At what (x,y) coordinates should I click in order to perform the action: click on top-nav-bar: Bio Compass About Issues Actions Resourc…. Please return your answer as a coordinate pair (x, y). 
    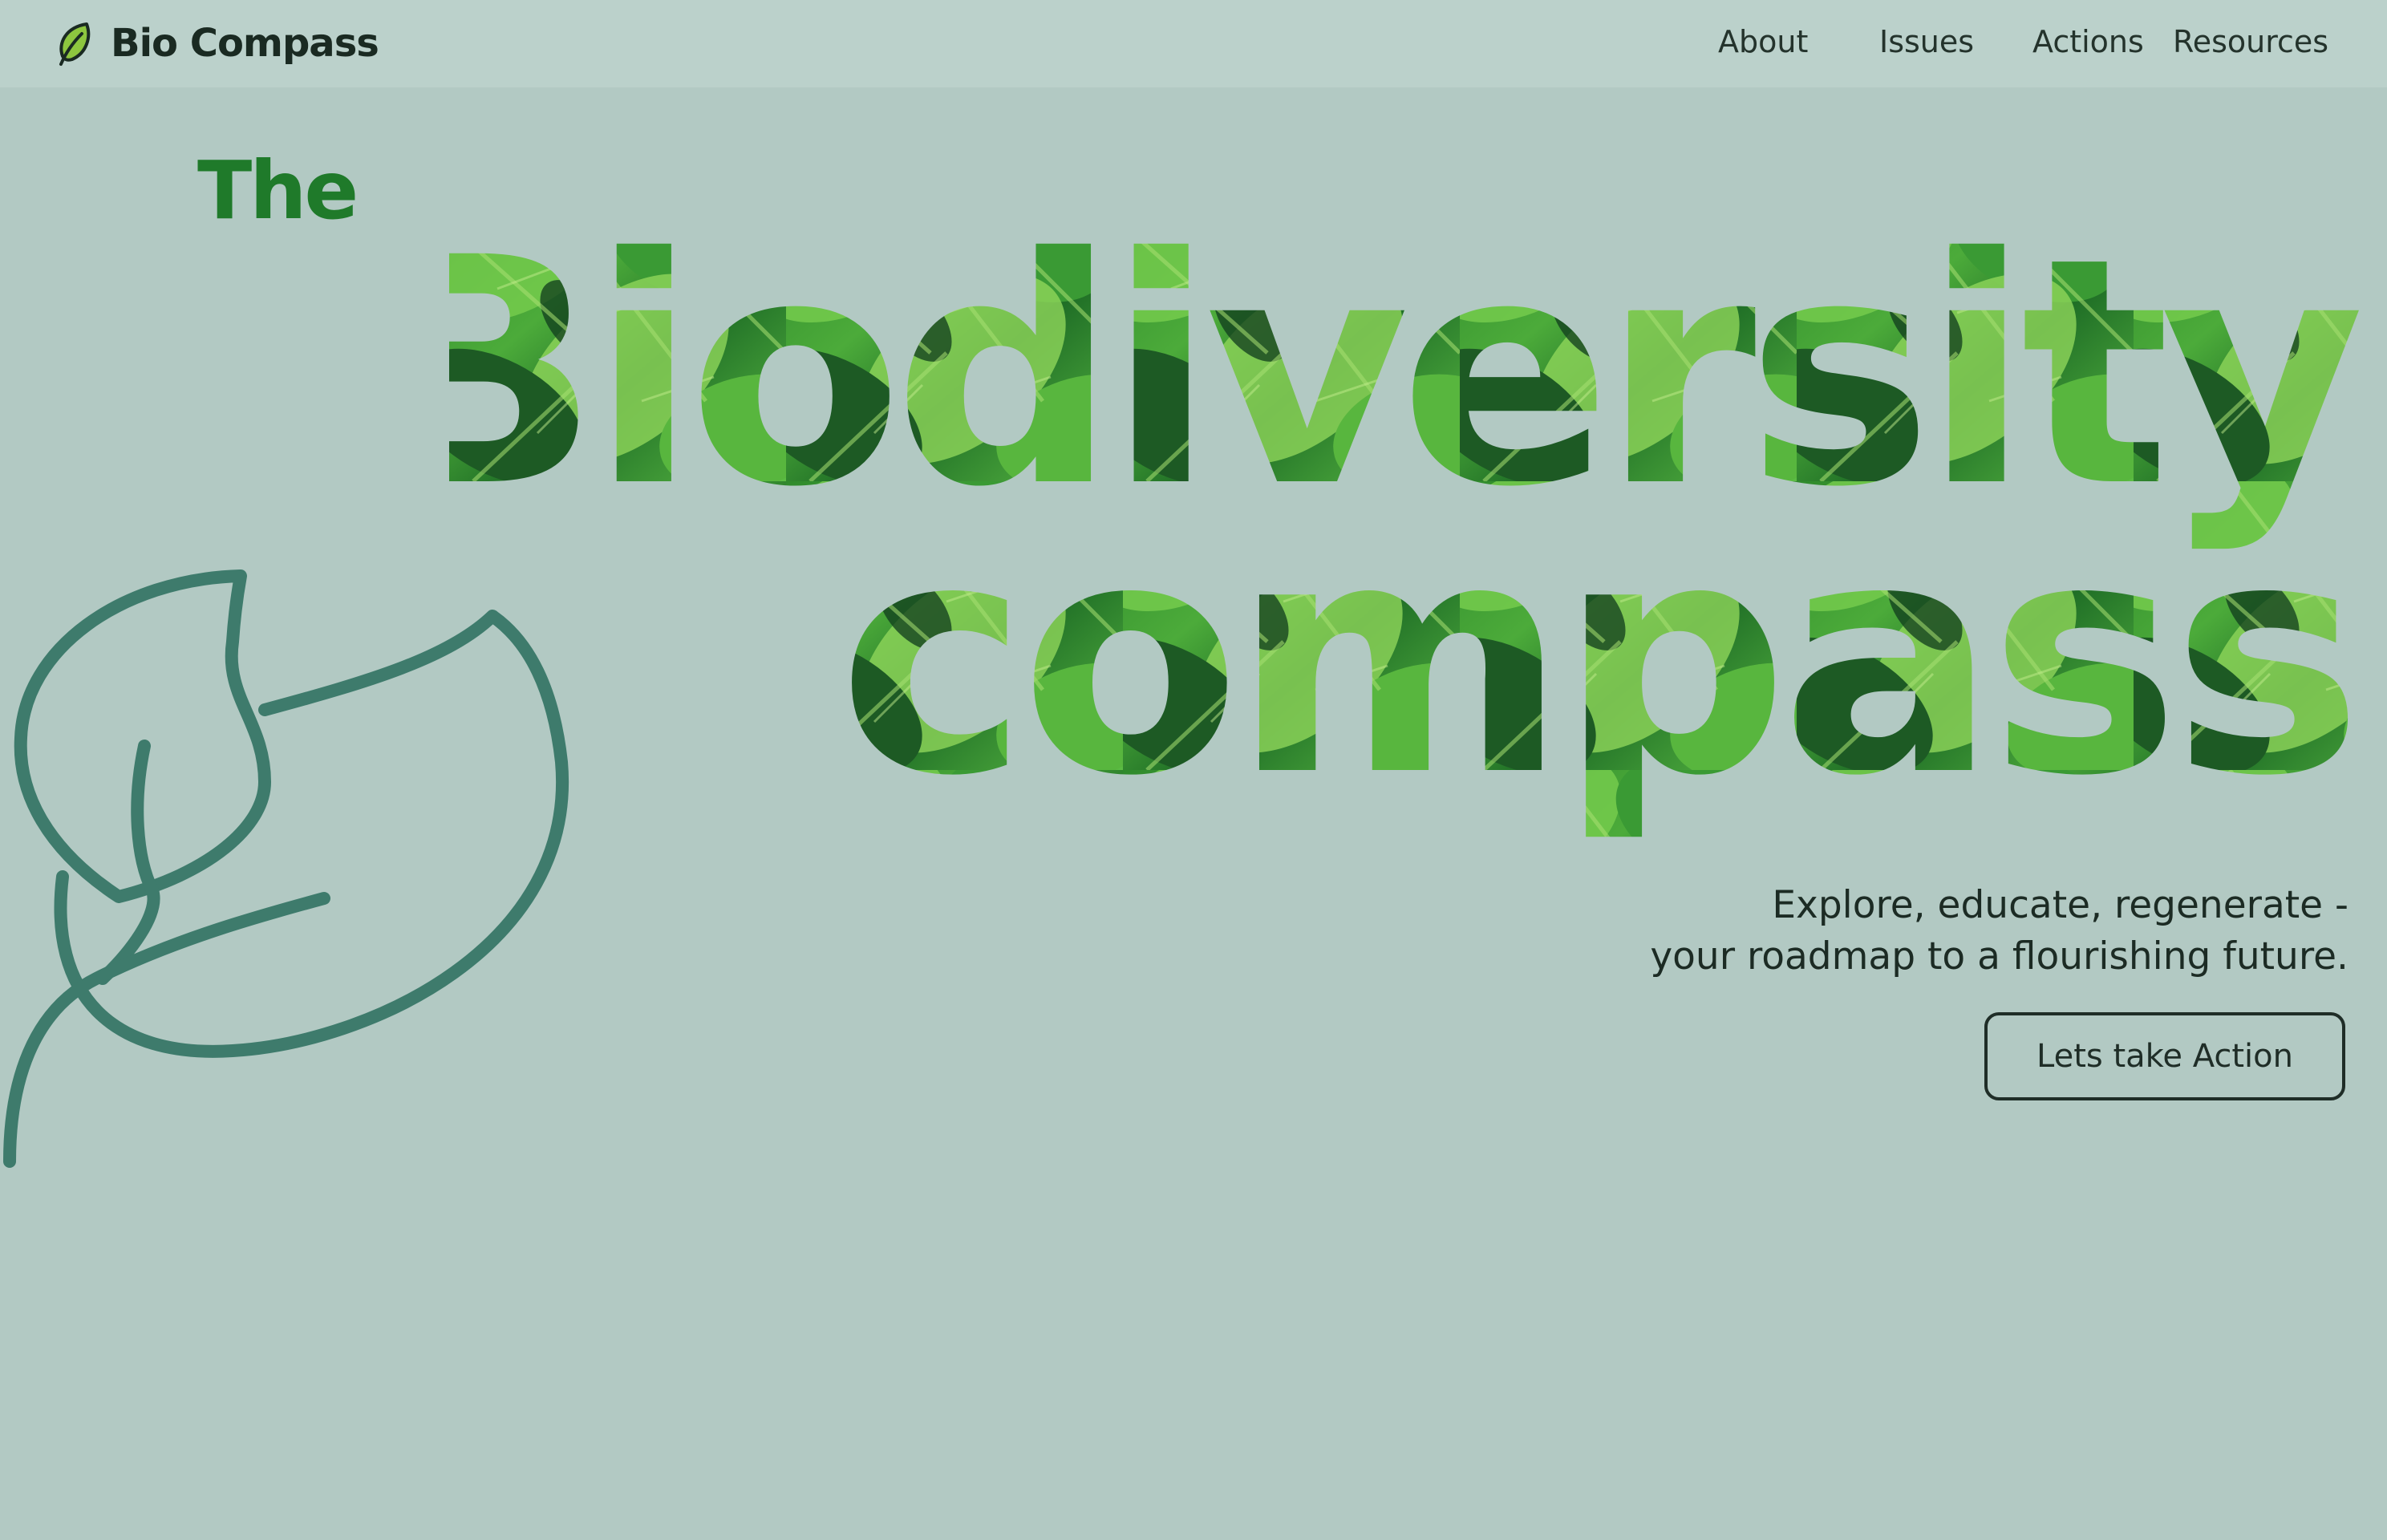
    Looking at the image, I should click on (1193, 43).